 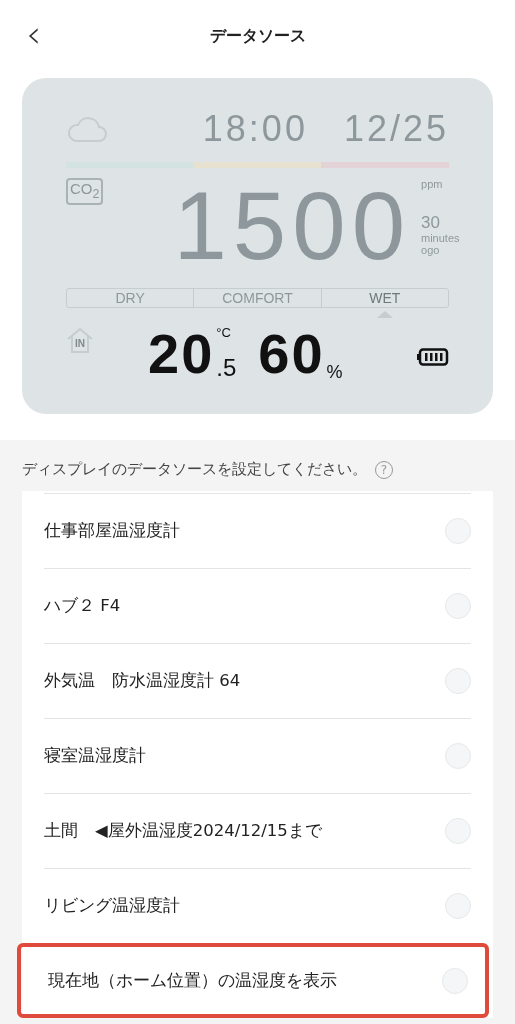 What do you see at coordinates (257, 755) in the screenshot?
I see `source-row: 寝室温湿度計` at bounding box center [257, 755].